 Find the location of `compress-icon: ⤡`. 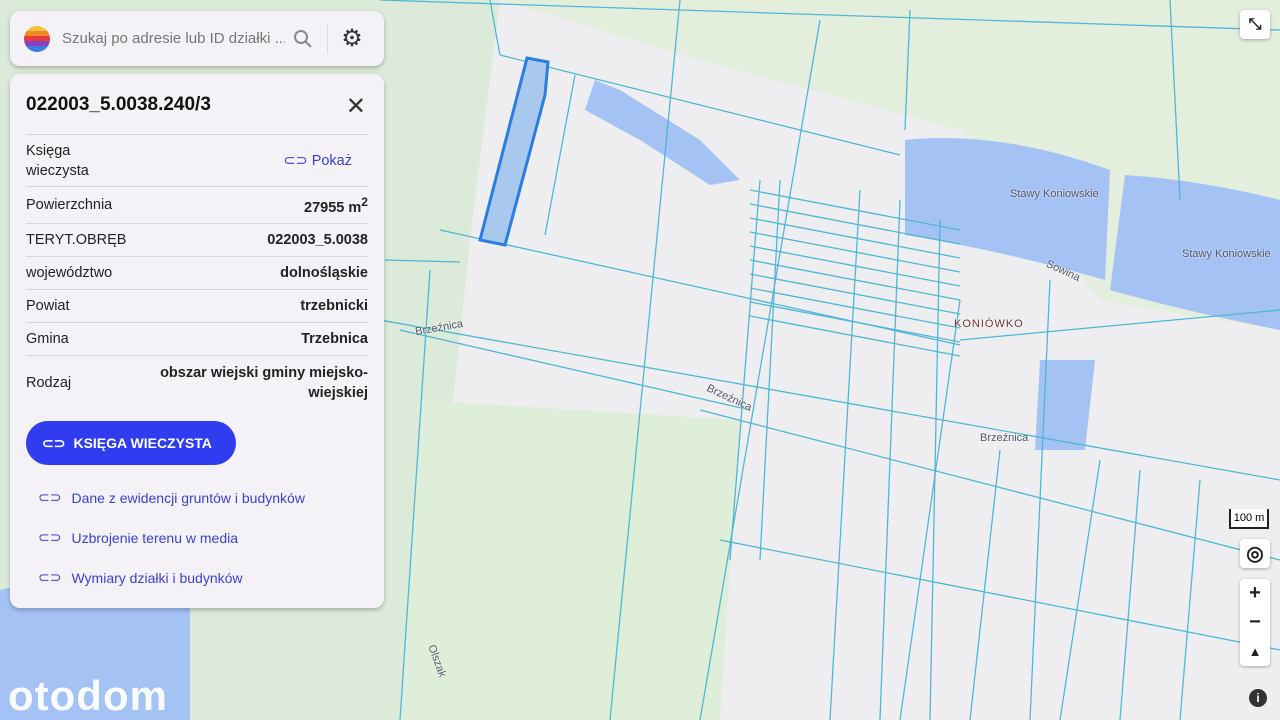

compress-icon: ⤡ is located at coordinates (1255, 24).